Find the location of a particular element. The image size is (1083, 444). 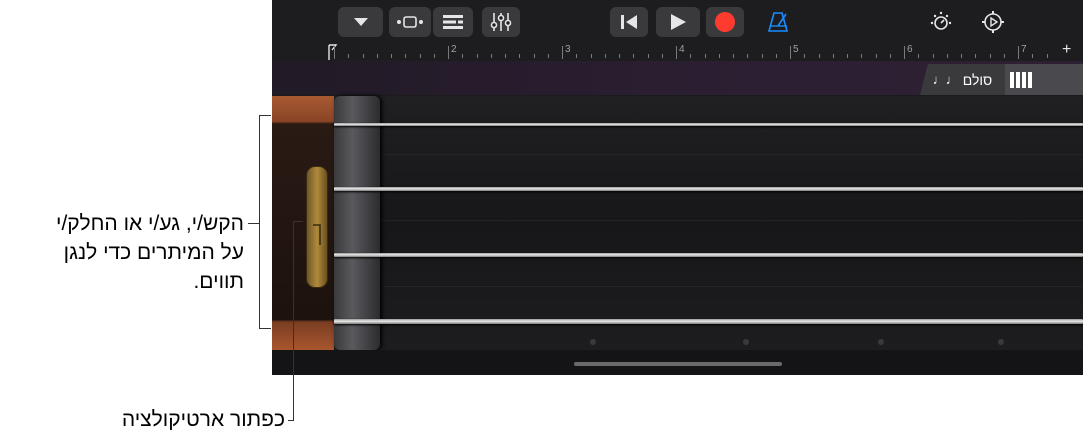

record-icon is located at coordinates (725, 22).